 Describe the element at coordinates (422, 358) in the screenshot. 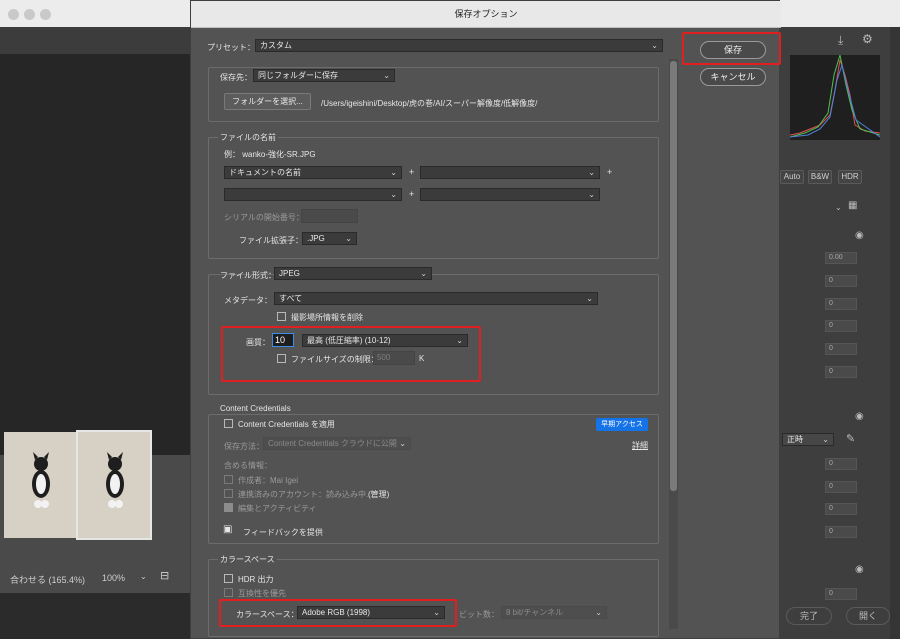

I see `limit-size-unit: K` at that location.